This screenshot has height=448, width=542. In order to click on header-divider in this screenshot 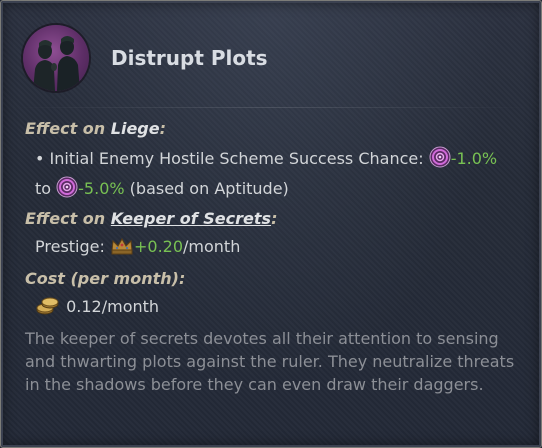, I will do `click(271, 107)`.